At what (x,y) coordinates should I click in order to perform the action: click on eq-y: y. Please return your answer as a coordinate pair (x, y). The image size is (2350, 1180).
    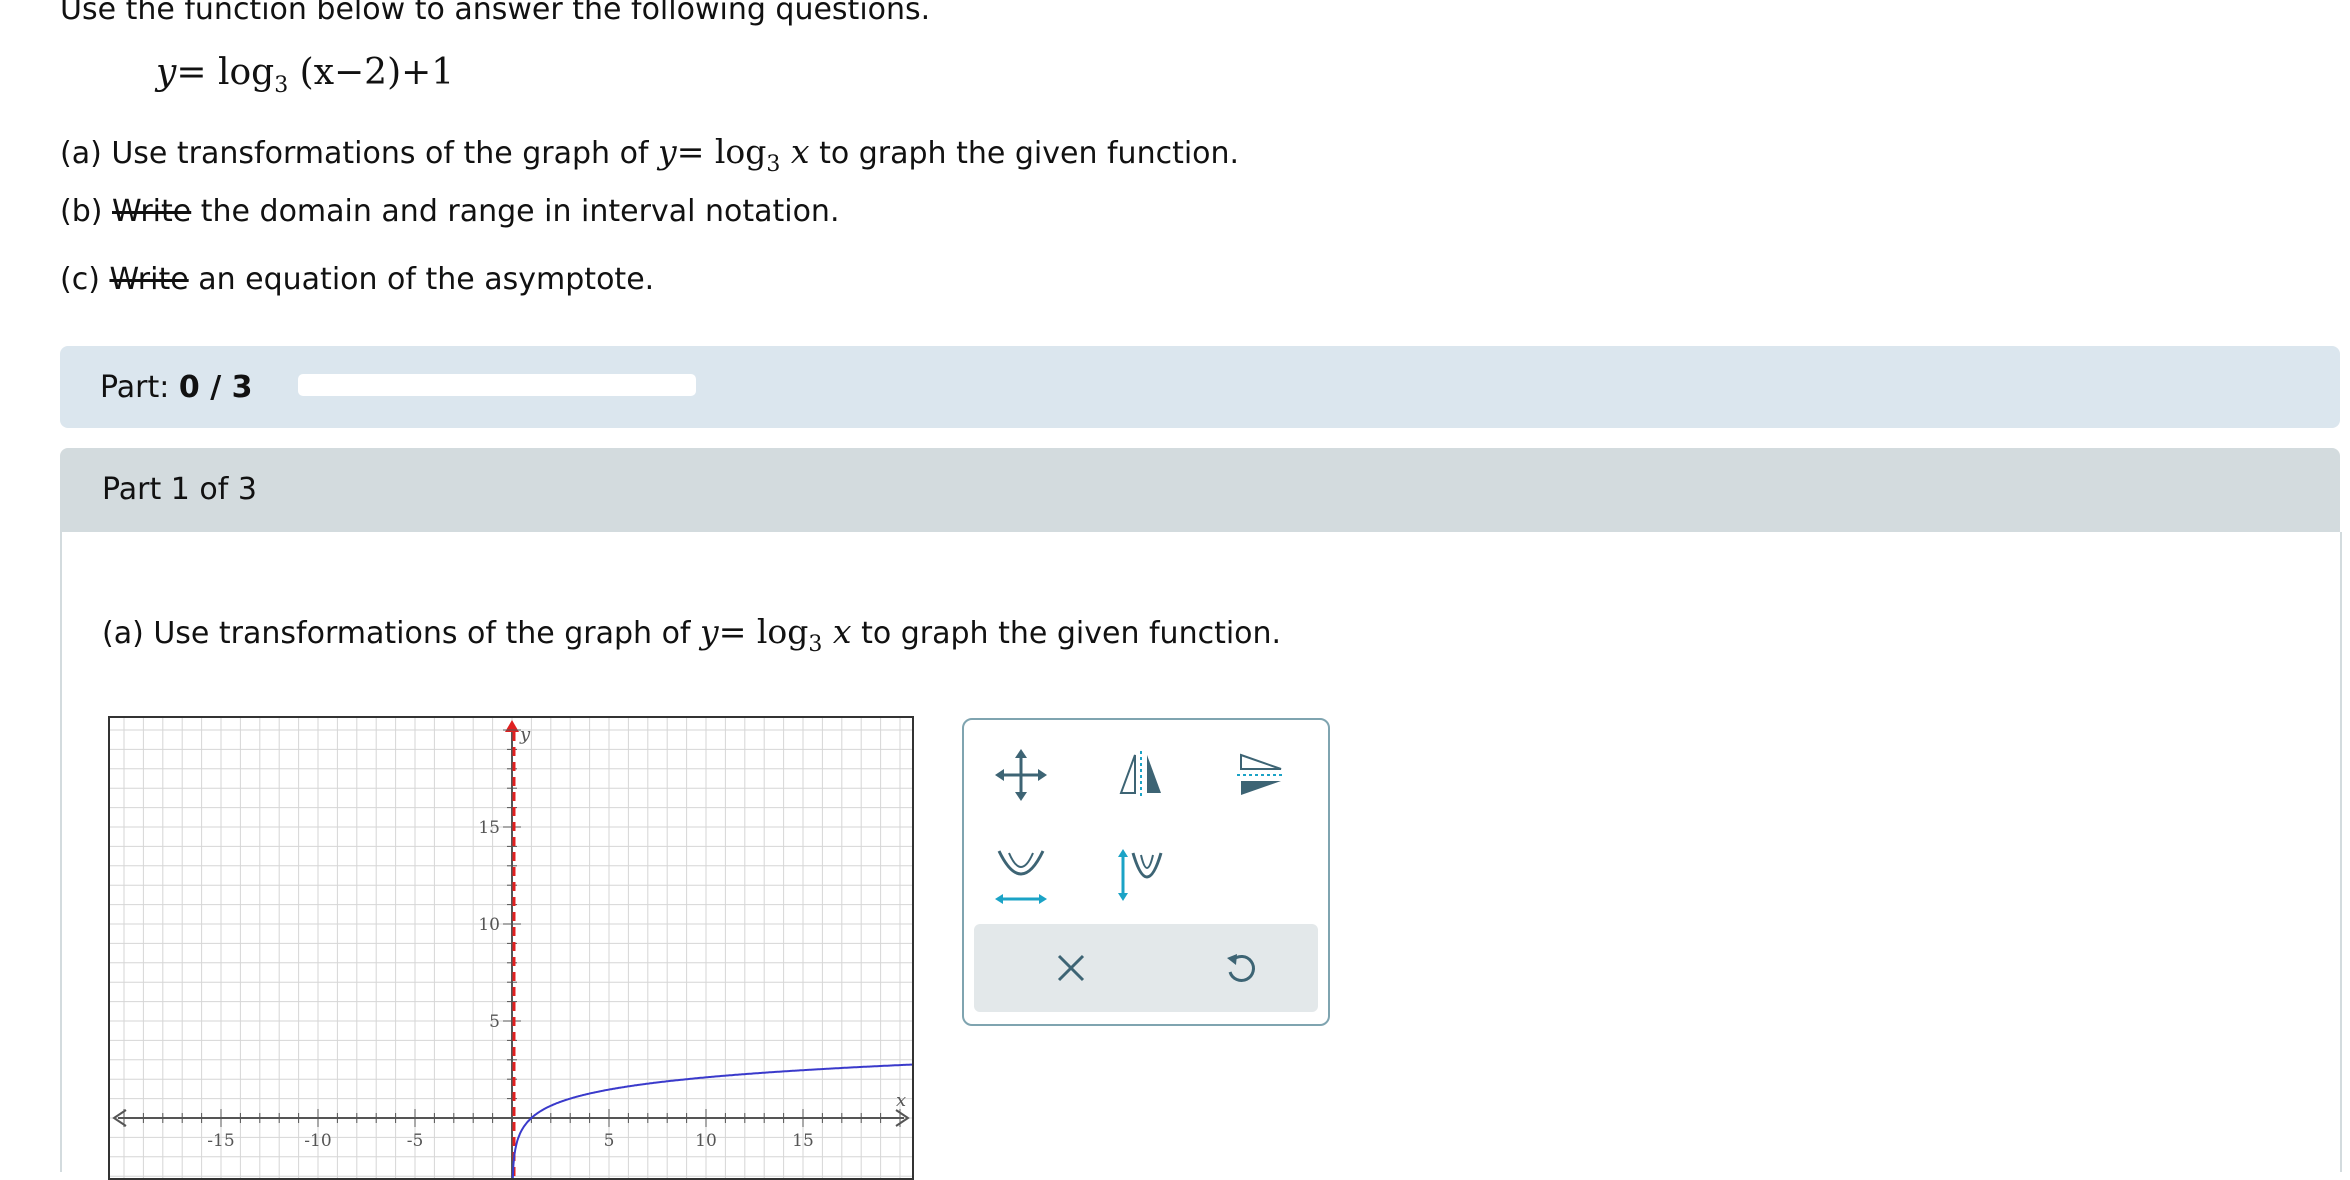
    Looking at the image, I should click on (166, 72).